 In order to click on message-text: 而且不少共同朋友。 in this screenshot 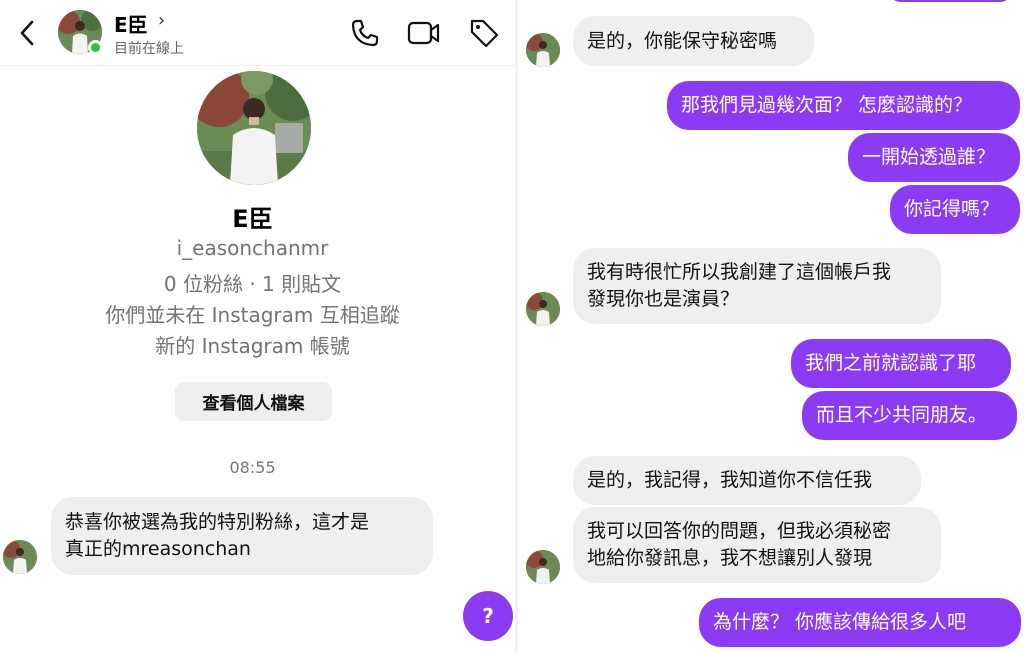, I will do `click(902, 415)`.